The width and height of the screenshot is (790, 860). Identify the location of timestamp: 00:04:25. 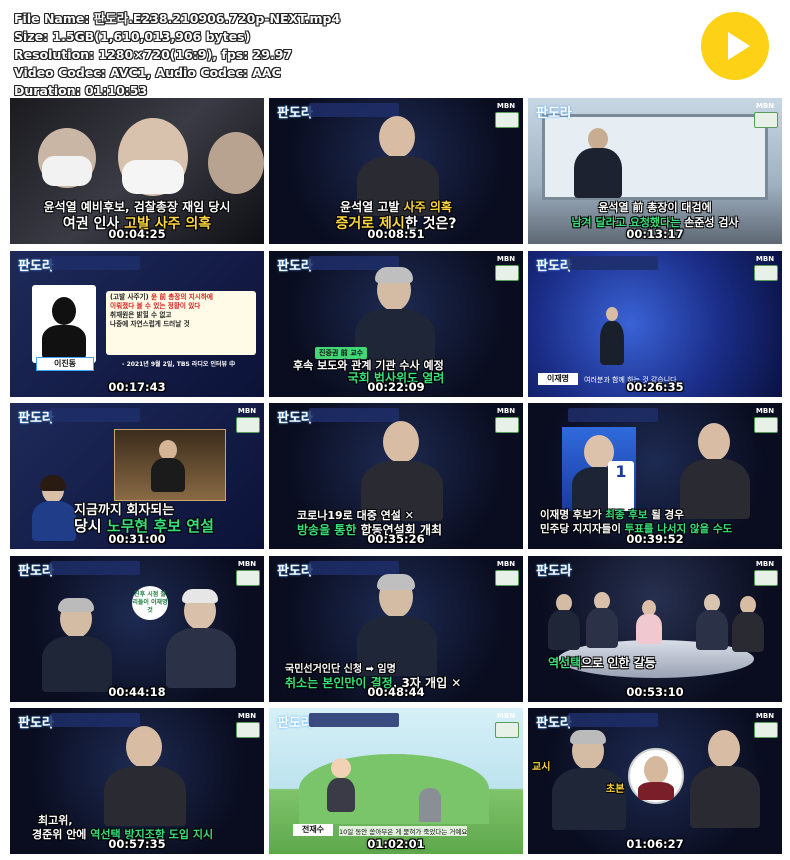
(137, 234).